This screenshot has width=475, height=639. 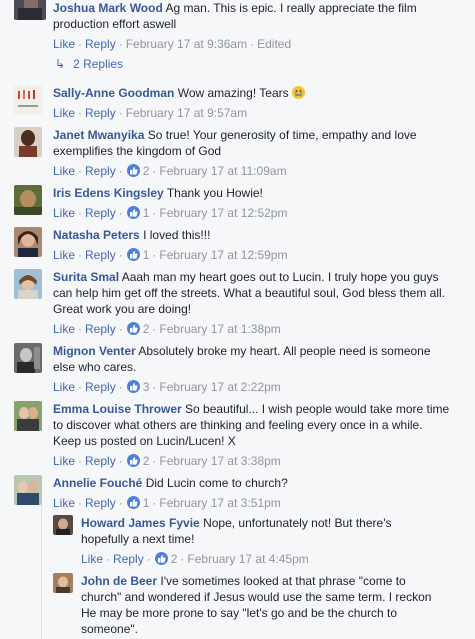 What do you see at coordinates (108, 8) in the screenshot?
I see `commenter-name: Joshua Mark Wood` at bounding box center [108, 8].